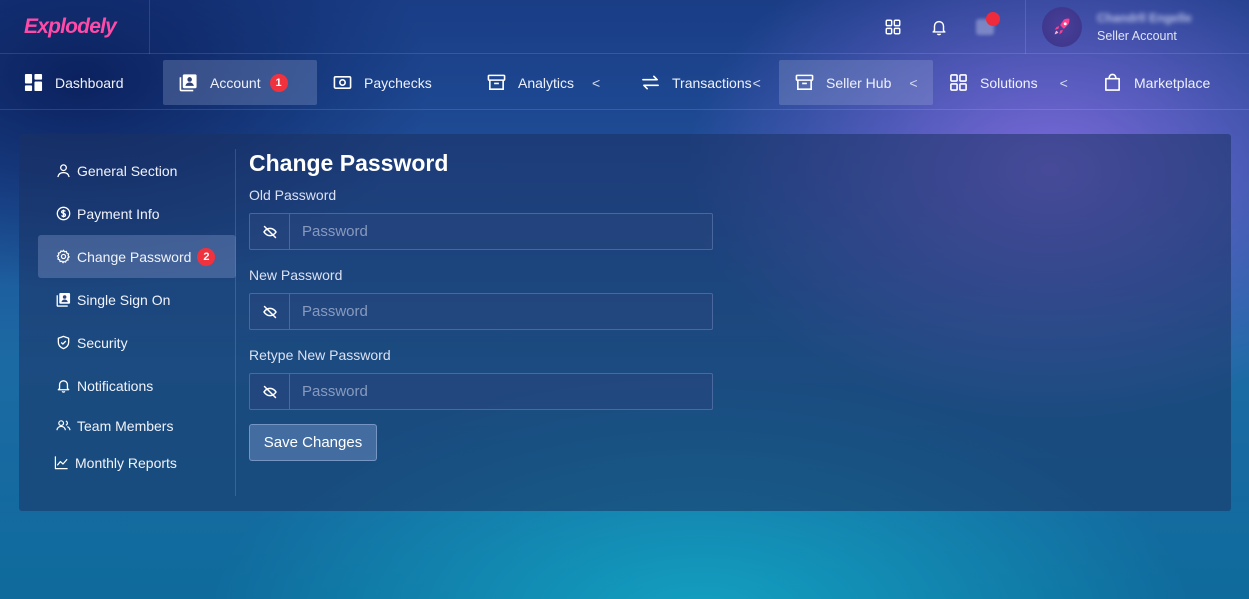 This screenshot has width=1249, height=599. I want to click on top-icons, so click(945, 27).